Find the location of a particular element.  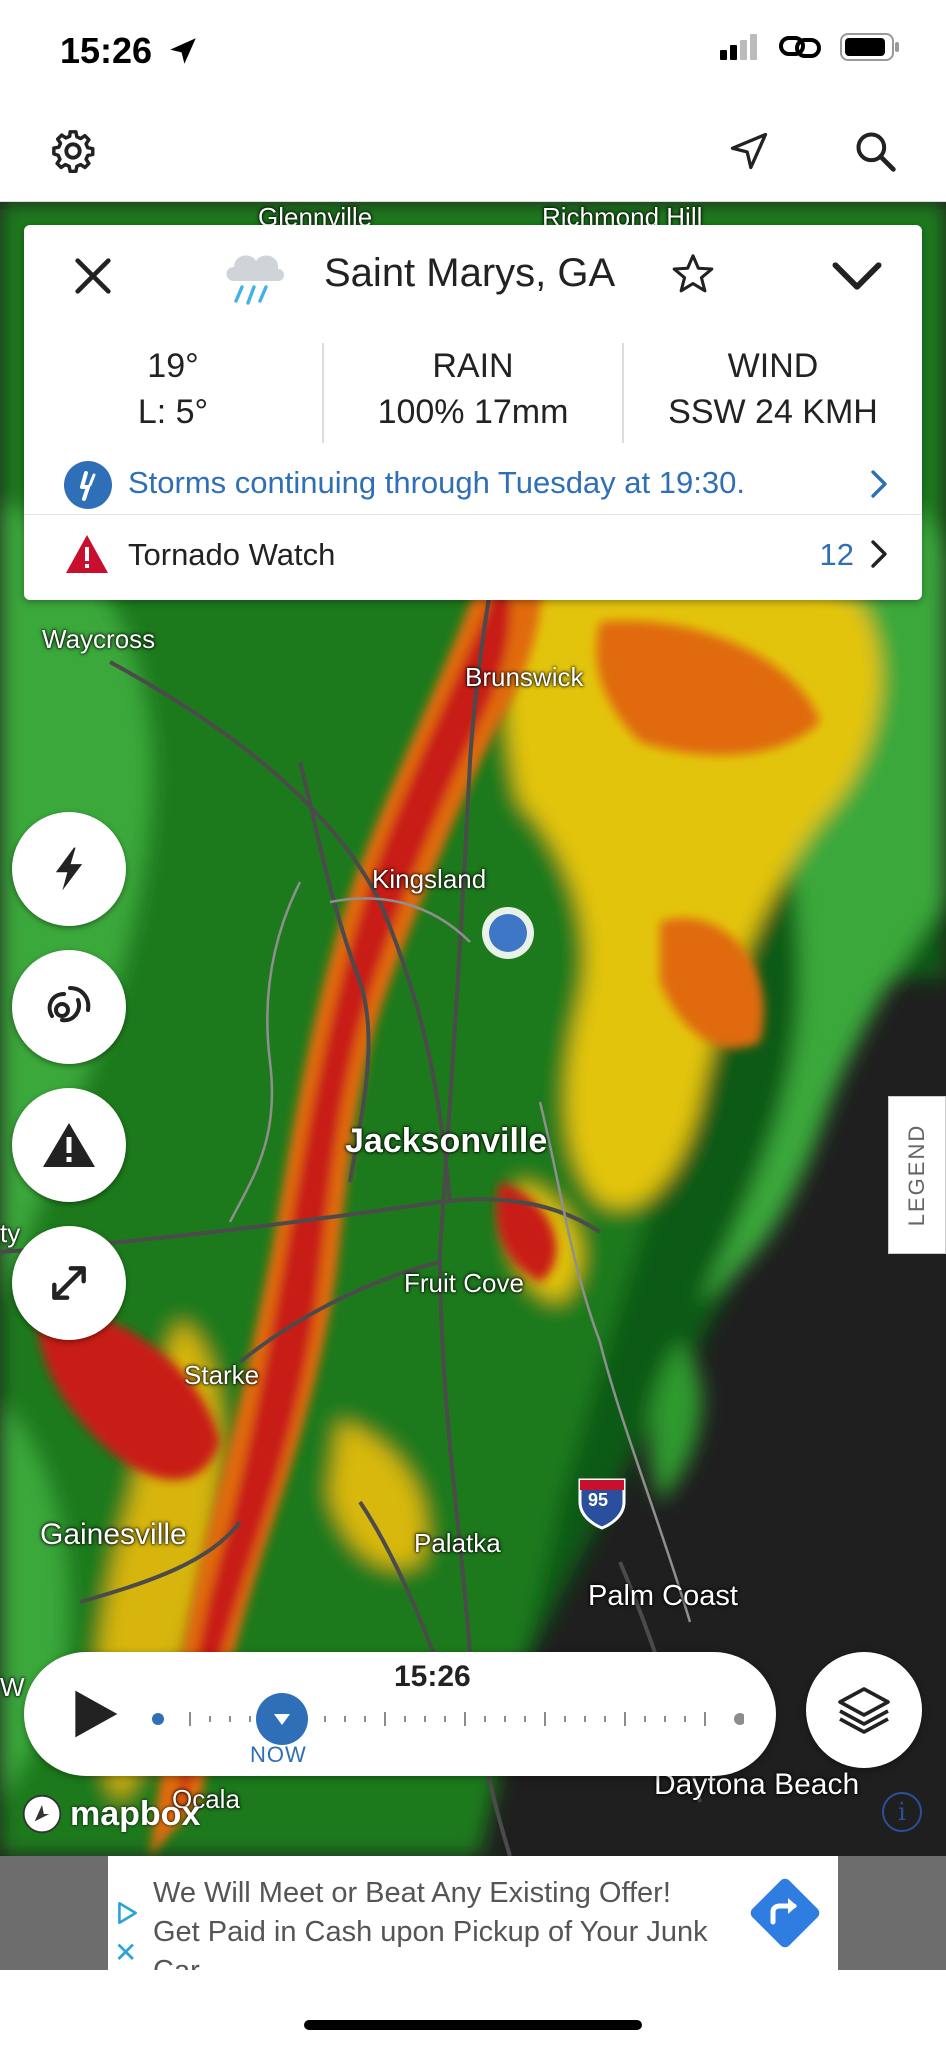

location-services-icon is located at coordinates (183, 51).